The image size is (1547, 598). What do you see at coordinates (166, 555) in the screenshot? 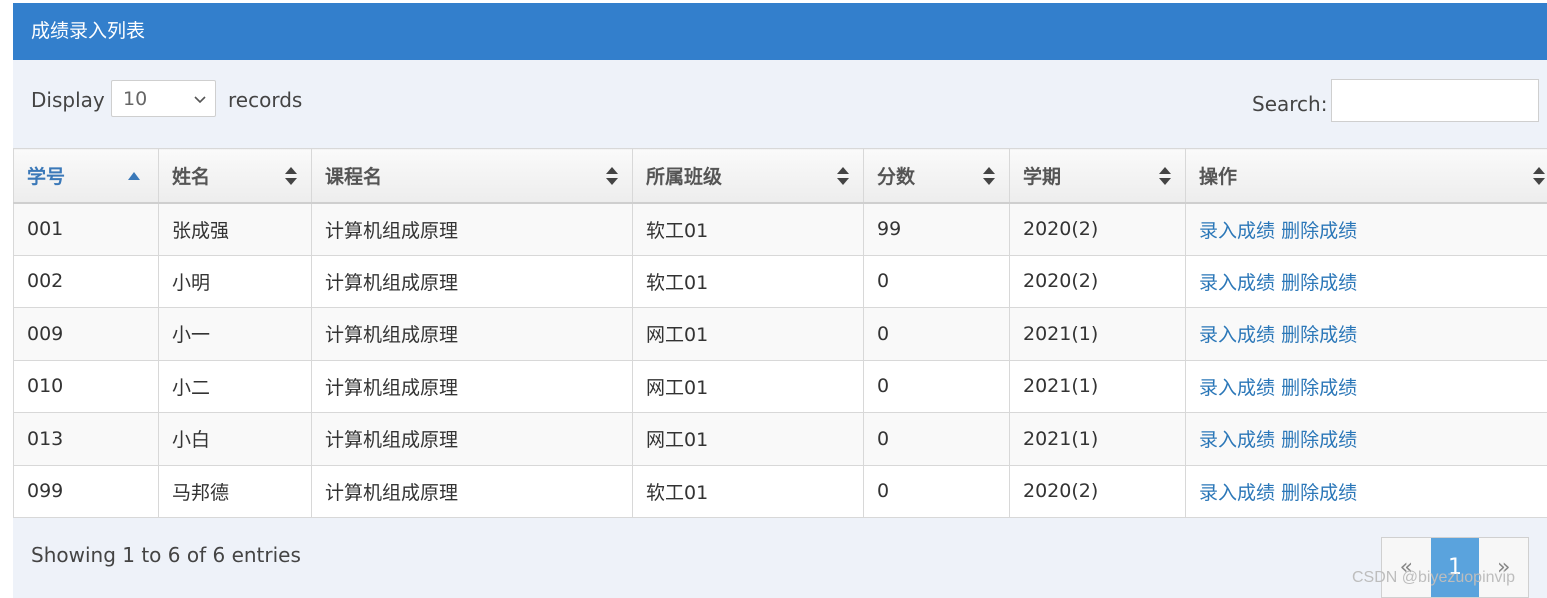
I see `table-info: Showing 1 to 6 of 6 entries` at bounding box center [166, 555].